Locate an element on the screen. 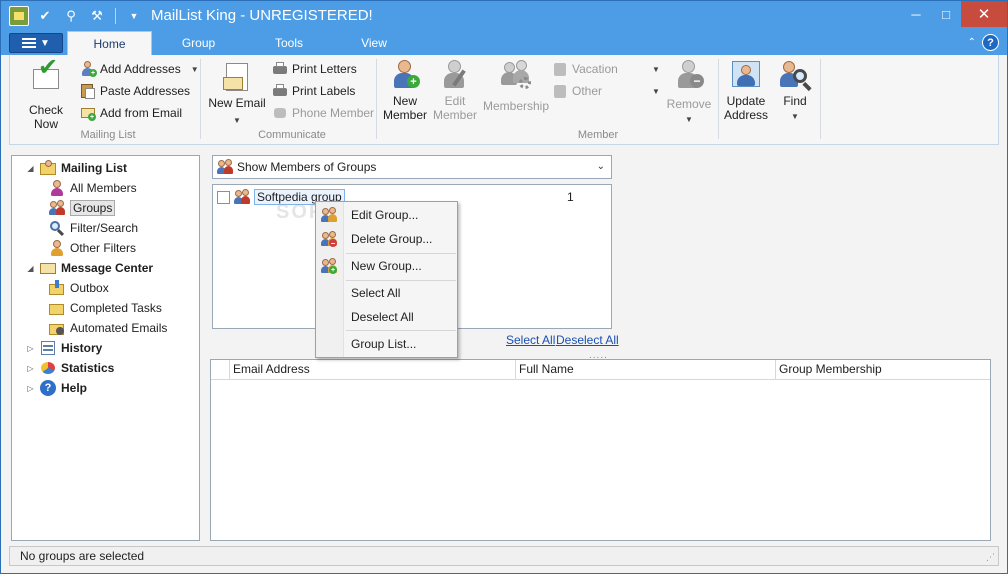 The width and height of the screenshot is (1008, 574). tab-group: Group is located at coordinates (198, 43).